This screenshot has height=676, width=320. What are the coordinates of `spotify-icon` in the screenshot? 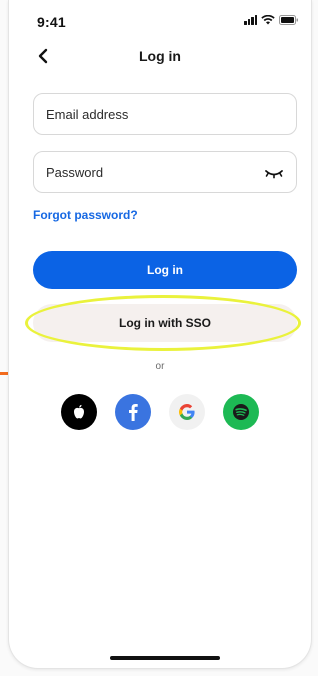 It's located at (241, 412).